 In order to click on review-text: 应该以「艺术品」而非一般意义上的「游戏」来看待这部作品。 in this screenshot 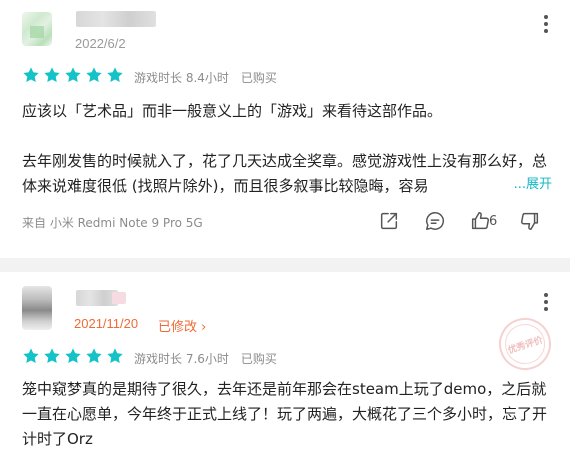, I will do `click(232, 111)`.